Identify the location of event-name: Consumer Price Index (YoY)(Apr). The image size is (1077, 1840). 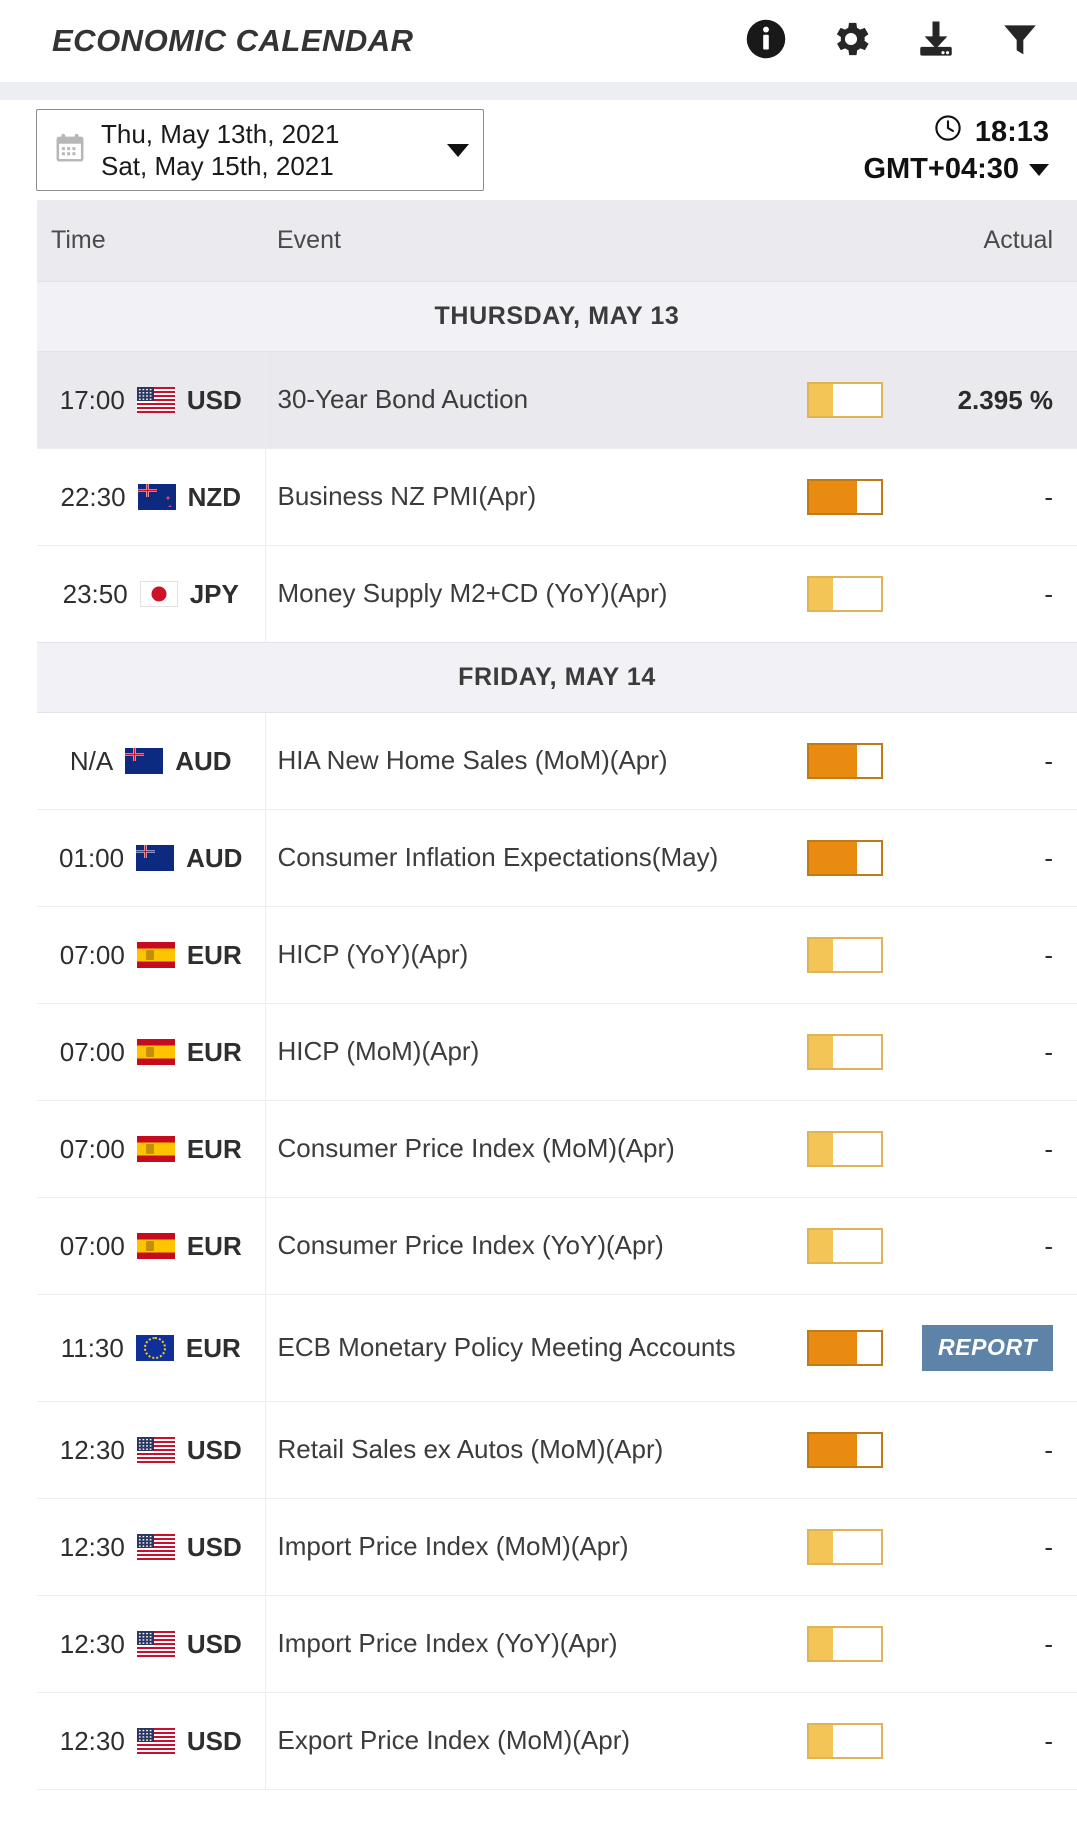
(470, 1245).